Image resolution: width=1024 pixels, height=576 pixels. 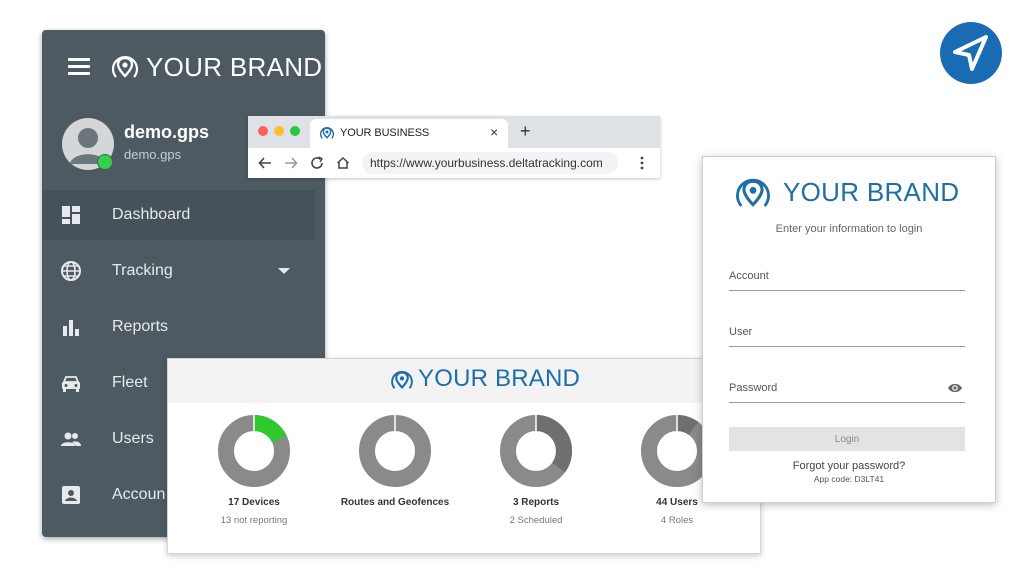 I want to click on password-label: Password, so click(x=753, y=388).